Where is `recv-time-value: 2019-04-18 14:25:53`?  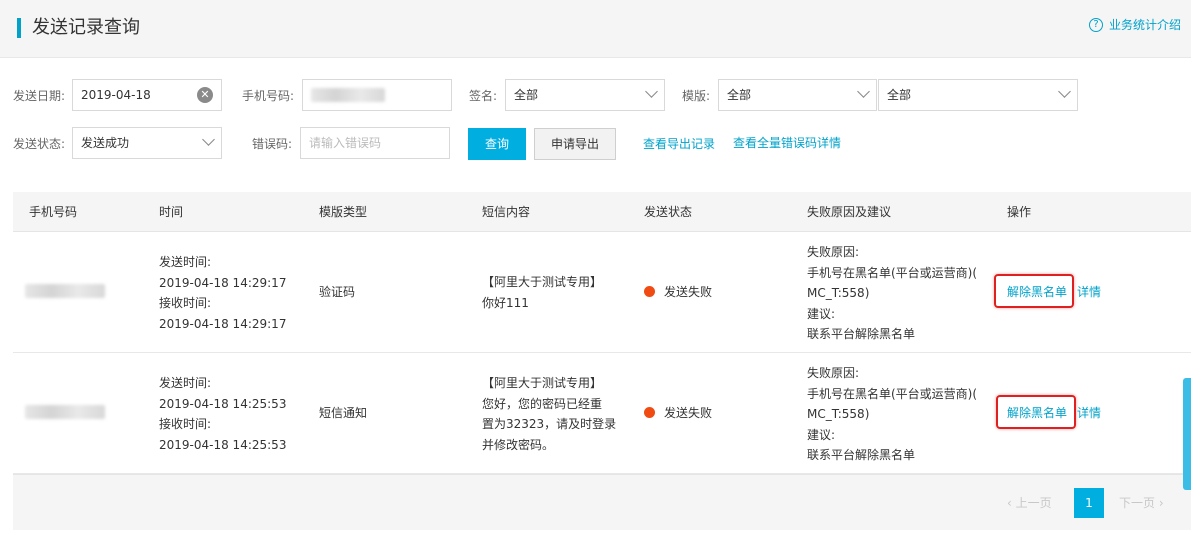 recv-time-value: 2019-04-18 14:25:53 is located at coordinates (223, 444).